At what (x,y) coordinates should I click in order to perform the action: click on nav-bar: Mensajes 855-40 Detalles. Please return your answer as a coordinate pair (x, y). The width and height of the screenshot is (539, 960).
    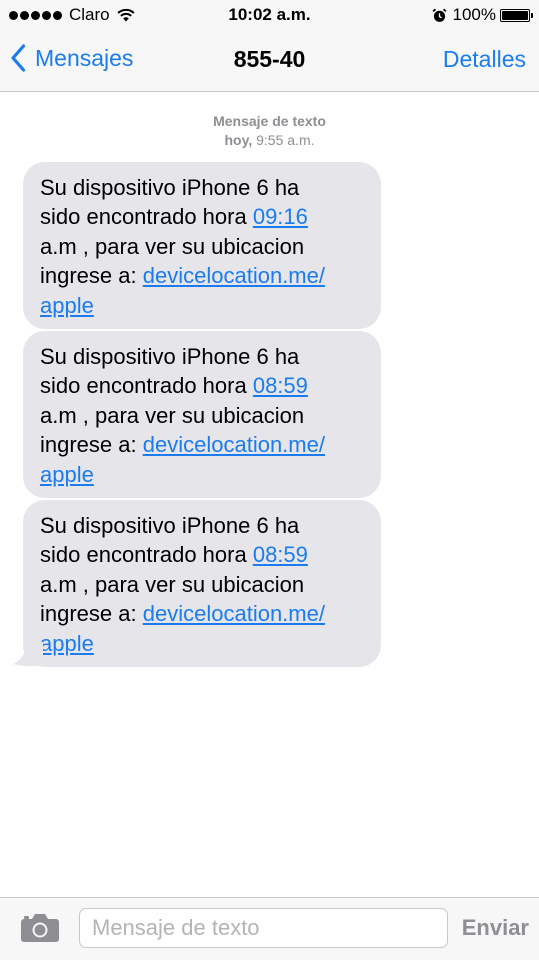
    Looking at the image, I should click on (269, 61).